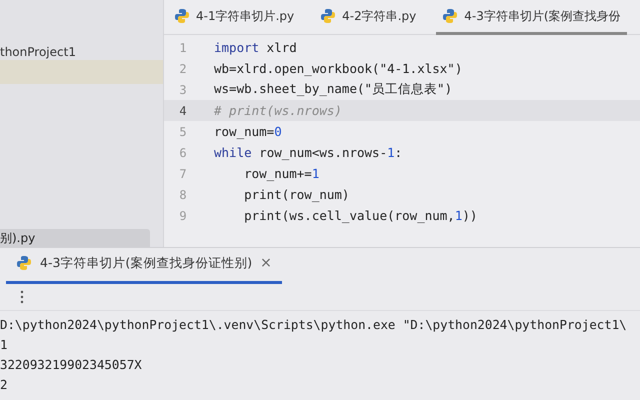 This screenshot has width=640, height=400. Describe the element at coordinates (296, 194) in the screenshot. I see `code-line: print(row_num)` at that location.